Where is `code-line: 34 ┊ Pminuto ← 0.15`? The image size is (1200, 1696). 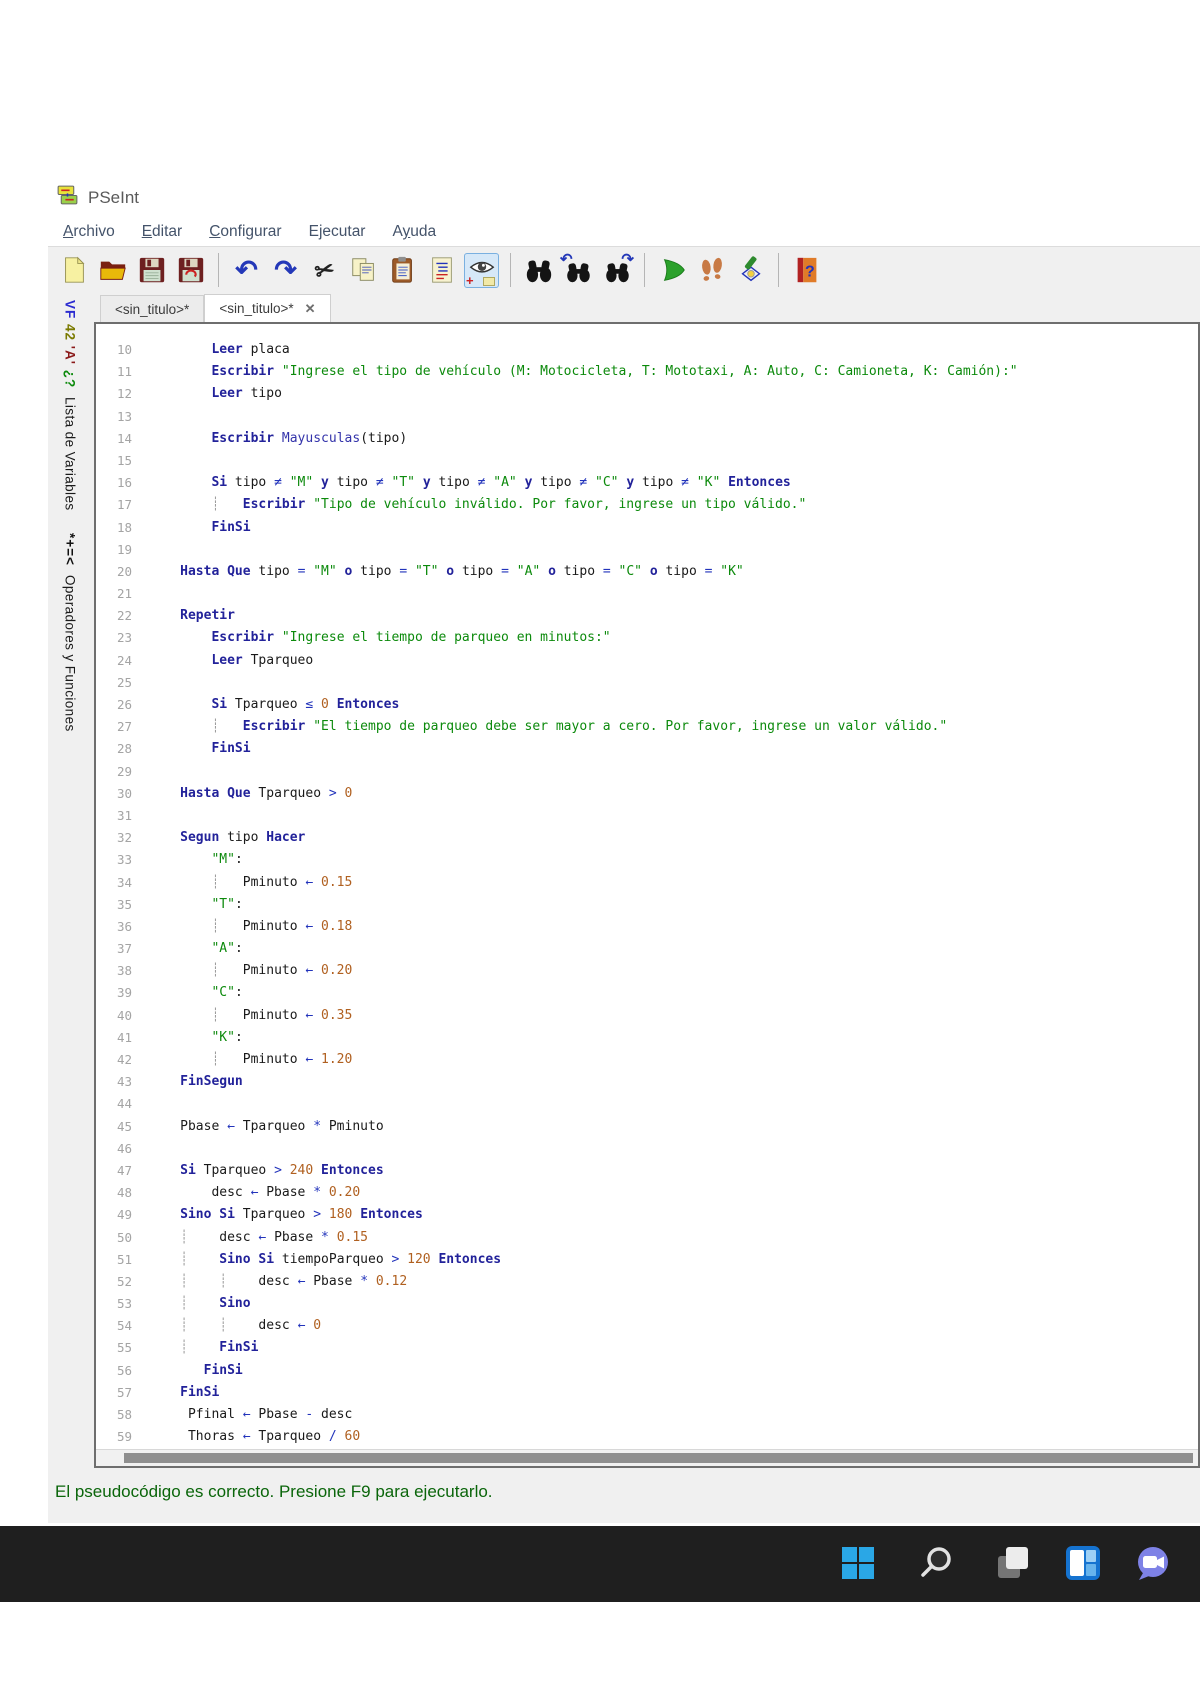
code-line: 34 ┊ Pminuto ← 0.15 is located at coordinates (647, 883).